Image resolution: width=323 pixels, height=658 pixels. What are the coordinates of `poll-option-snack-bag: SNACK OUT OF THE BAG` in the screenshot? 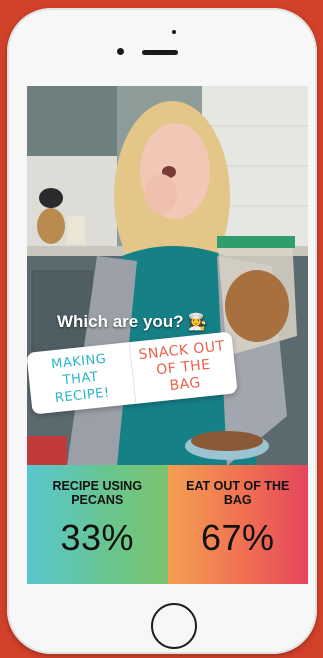 It's located at (183, 367).